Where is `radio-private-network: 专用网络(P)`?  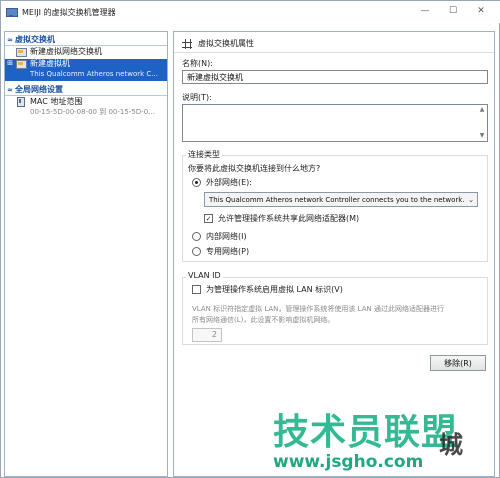
radio-private-network: 专用网络(P) is located at coordinates (220, 251).